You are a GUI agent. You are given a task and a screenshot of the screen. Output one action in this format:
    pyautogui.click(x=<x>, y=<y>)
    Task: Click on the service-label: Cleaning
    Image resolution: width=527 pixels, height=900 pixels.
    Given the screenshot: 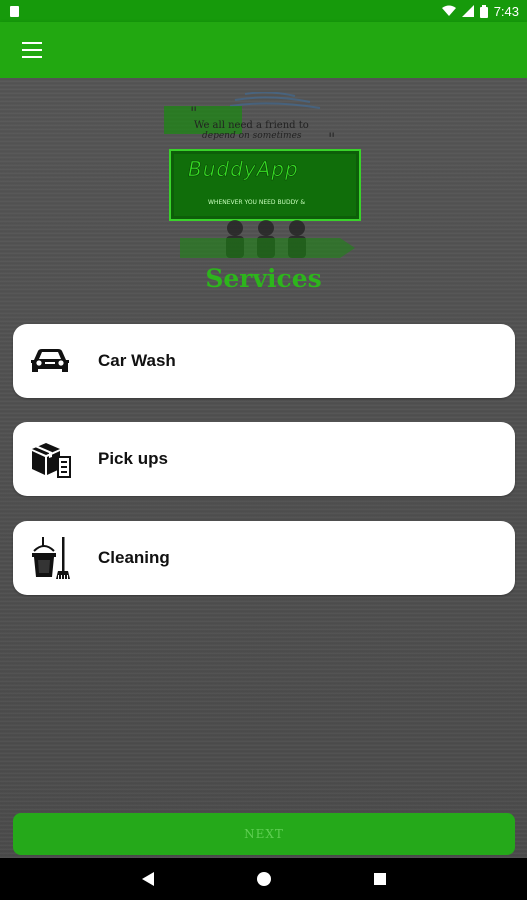 What is the action you would take?
    pyautogui.click(x=134, y=557)
    